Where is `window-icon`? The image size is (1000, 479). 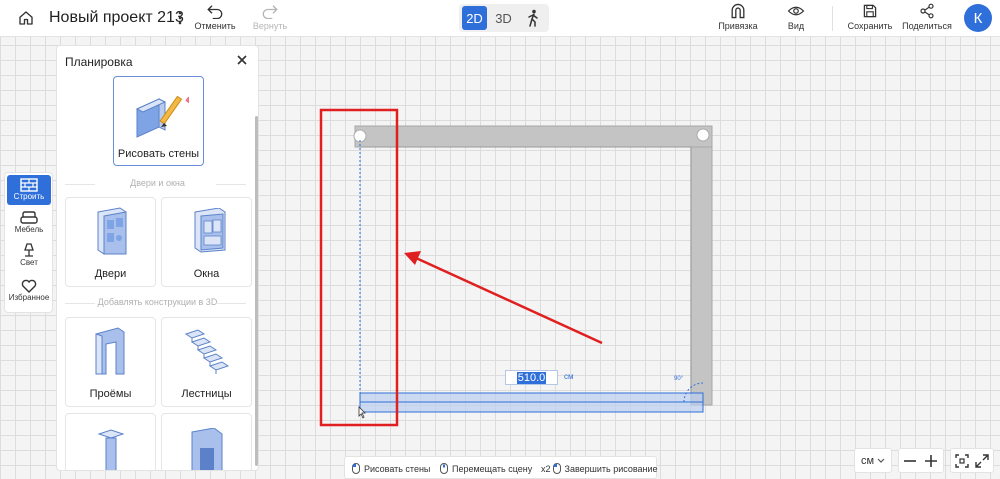 window-icon is located at coordinates (210, 230).